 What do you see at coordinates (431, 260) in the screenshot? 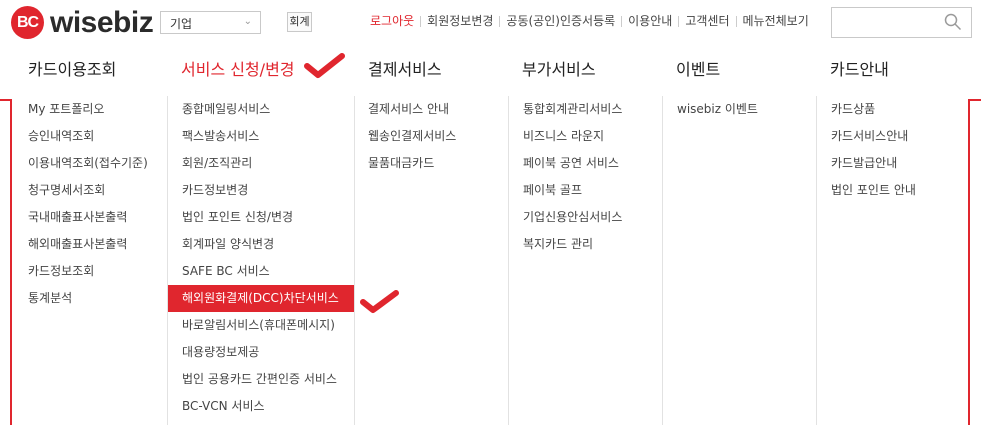
I see `menu-column-payment: 결제서비스 안내 웹송인결제서비스 물품대금카드` at bounding box center [431, 260].